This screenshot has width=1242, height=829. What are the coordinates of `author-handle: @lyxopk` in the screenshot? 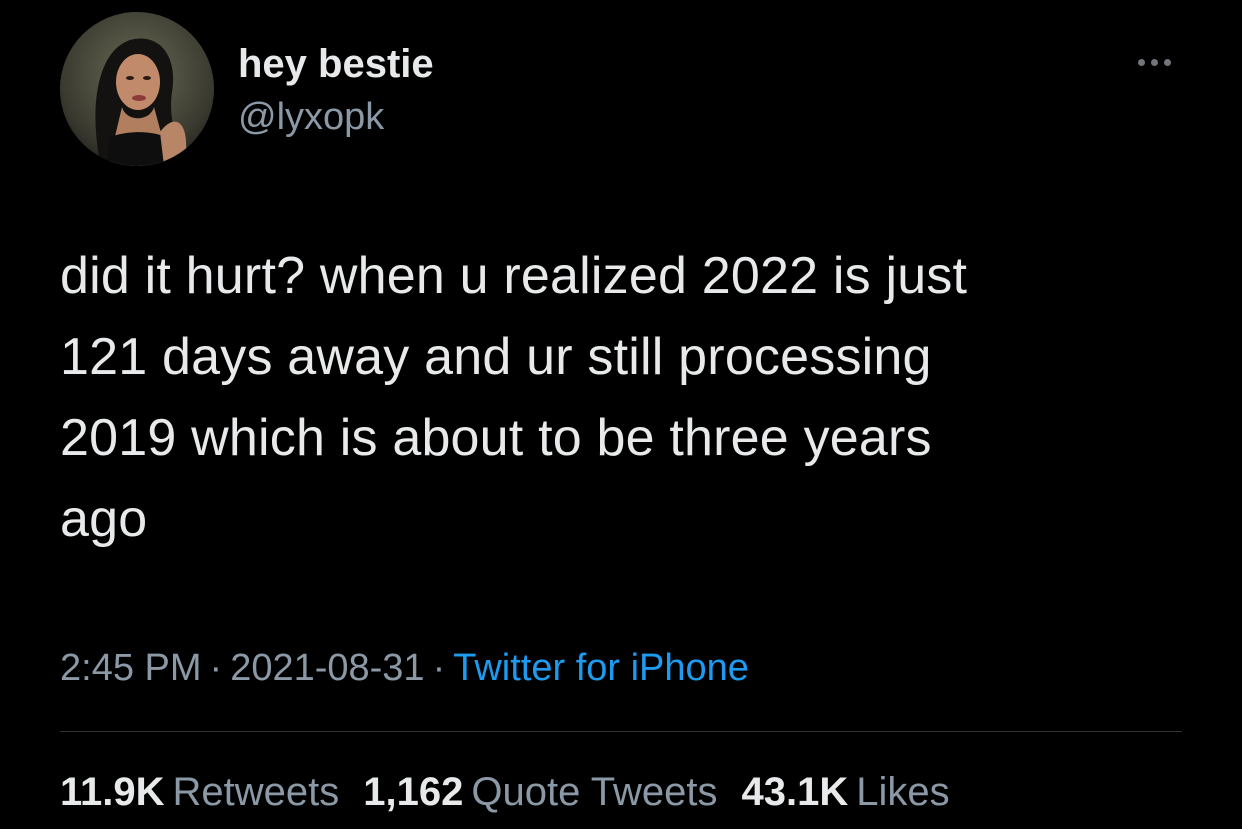 It's located at (311, 117).